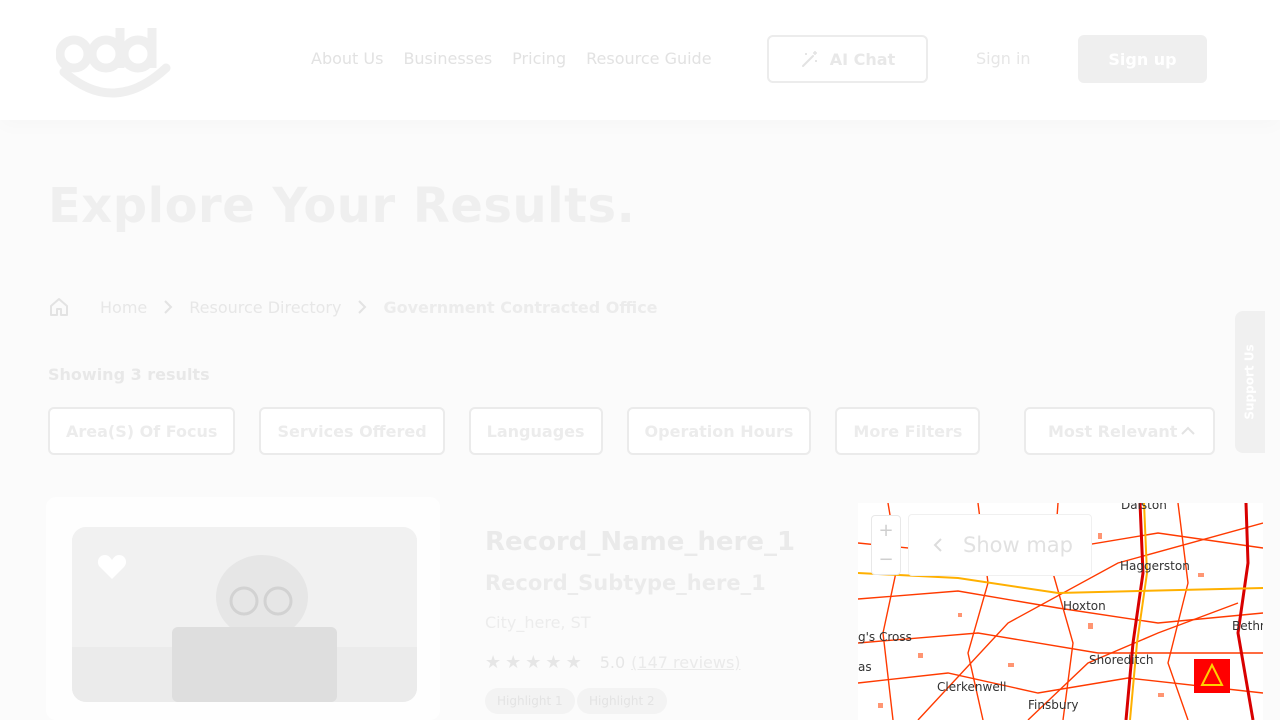  What do you see at coordinates (972, 687) in the screenshot?
I see `map-label-clerkenwell: Clerkenwell` at bounding box center [972, 687].